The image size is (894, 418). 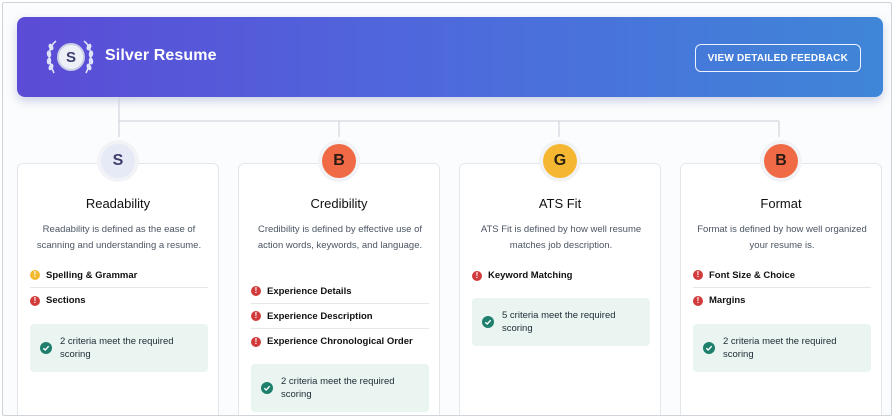 What do you see at coordinates (161, 55) in the screenshot?
I see `resume-level-title: Silver Resume` at bounding box center [161, 55].